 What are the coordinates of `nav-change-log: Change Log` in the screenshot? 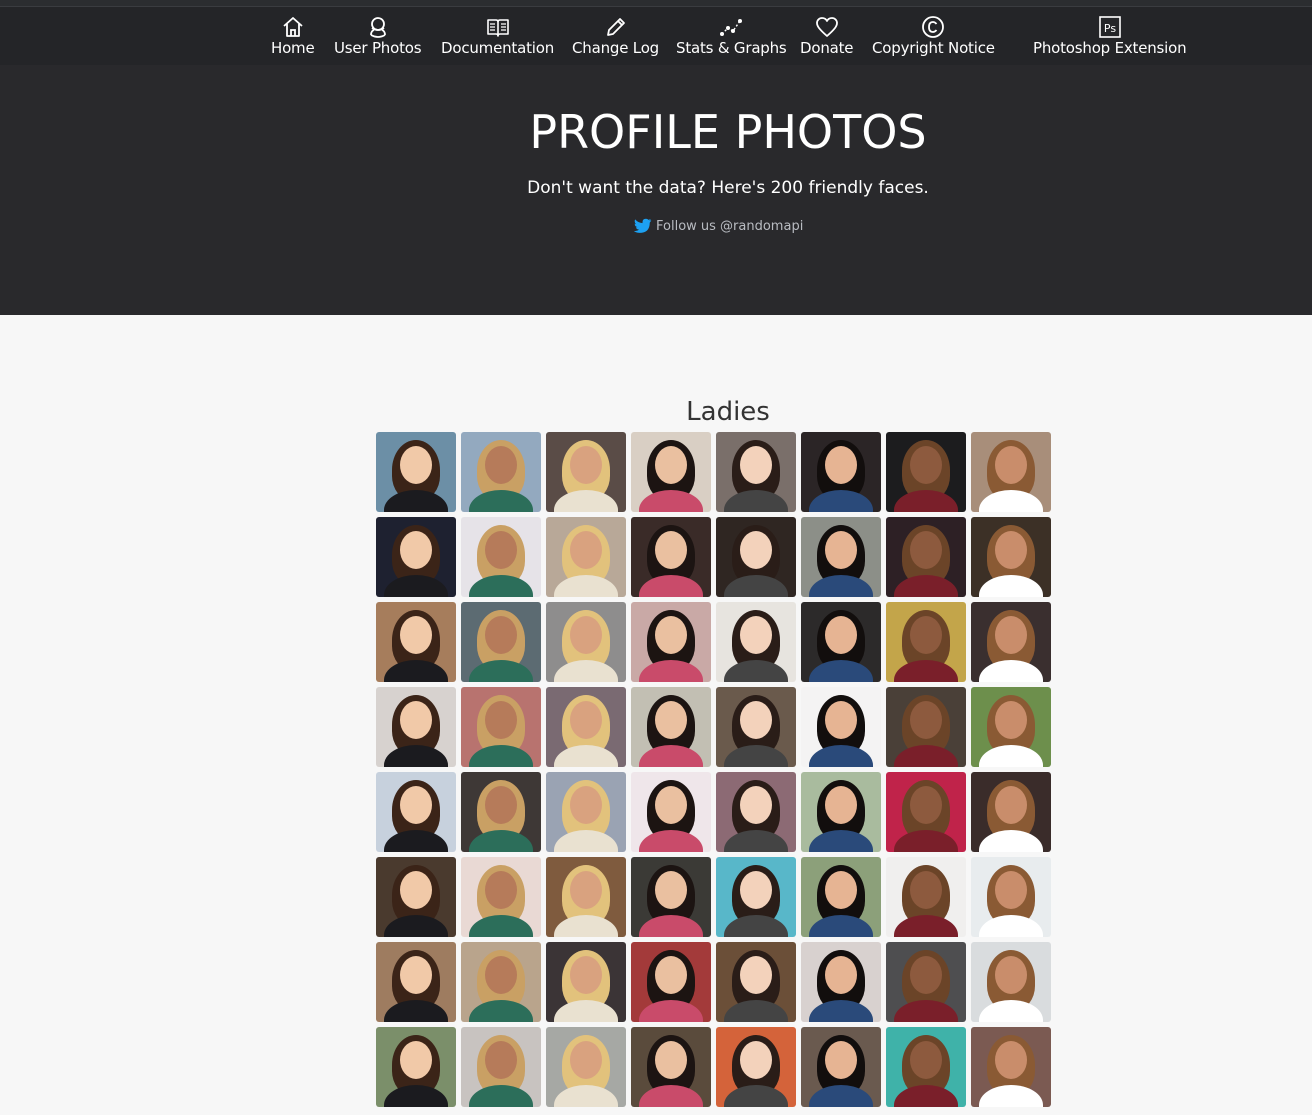 It's located at (615, 36).